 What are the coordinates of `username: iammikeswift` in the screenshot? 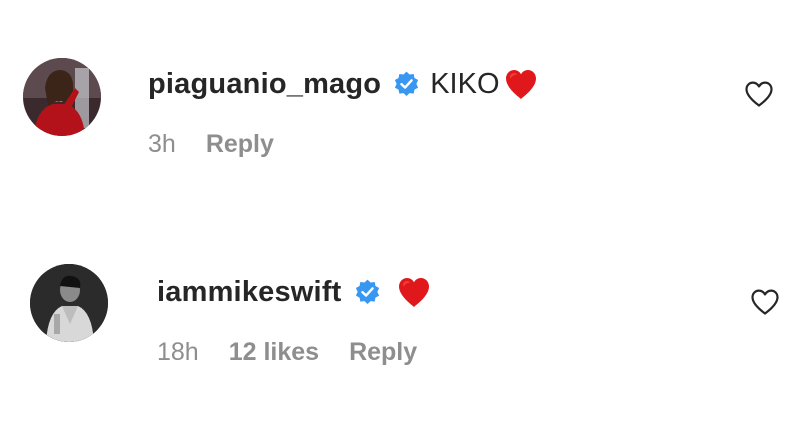 It's located at (249, 292).